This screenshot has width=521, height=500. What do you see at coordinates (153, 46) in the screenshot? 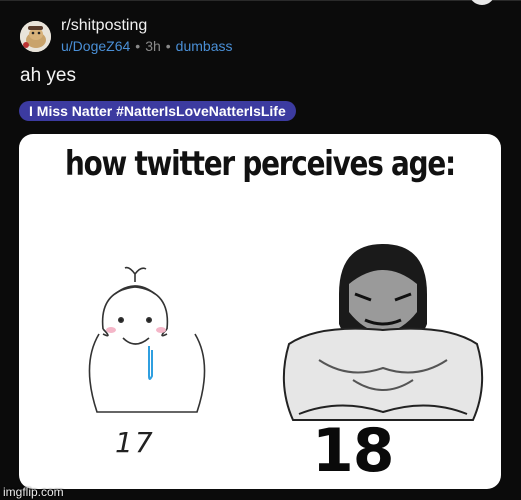
I see `post-age: 3h` at bounding box center [153, 46].